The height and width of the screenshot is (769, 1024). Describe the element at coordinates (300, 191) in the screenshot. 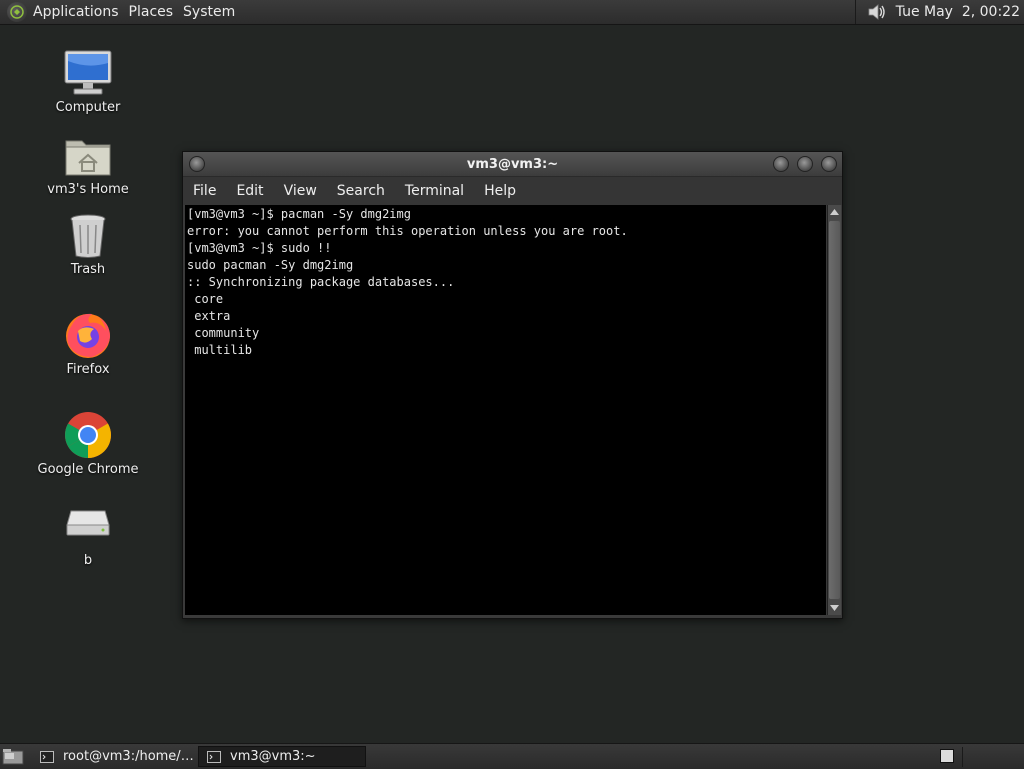

I see `menu-view: View` at that location.